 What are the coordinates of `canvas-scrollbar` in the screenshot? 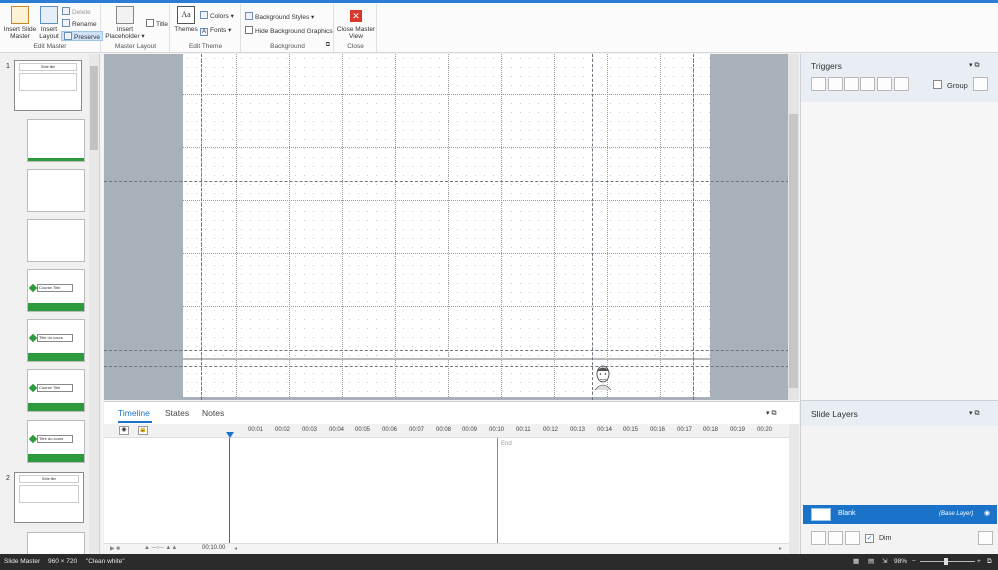 It's located at (793, 227).